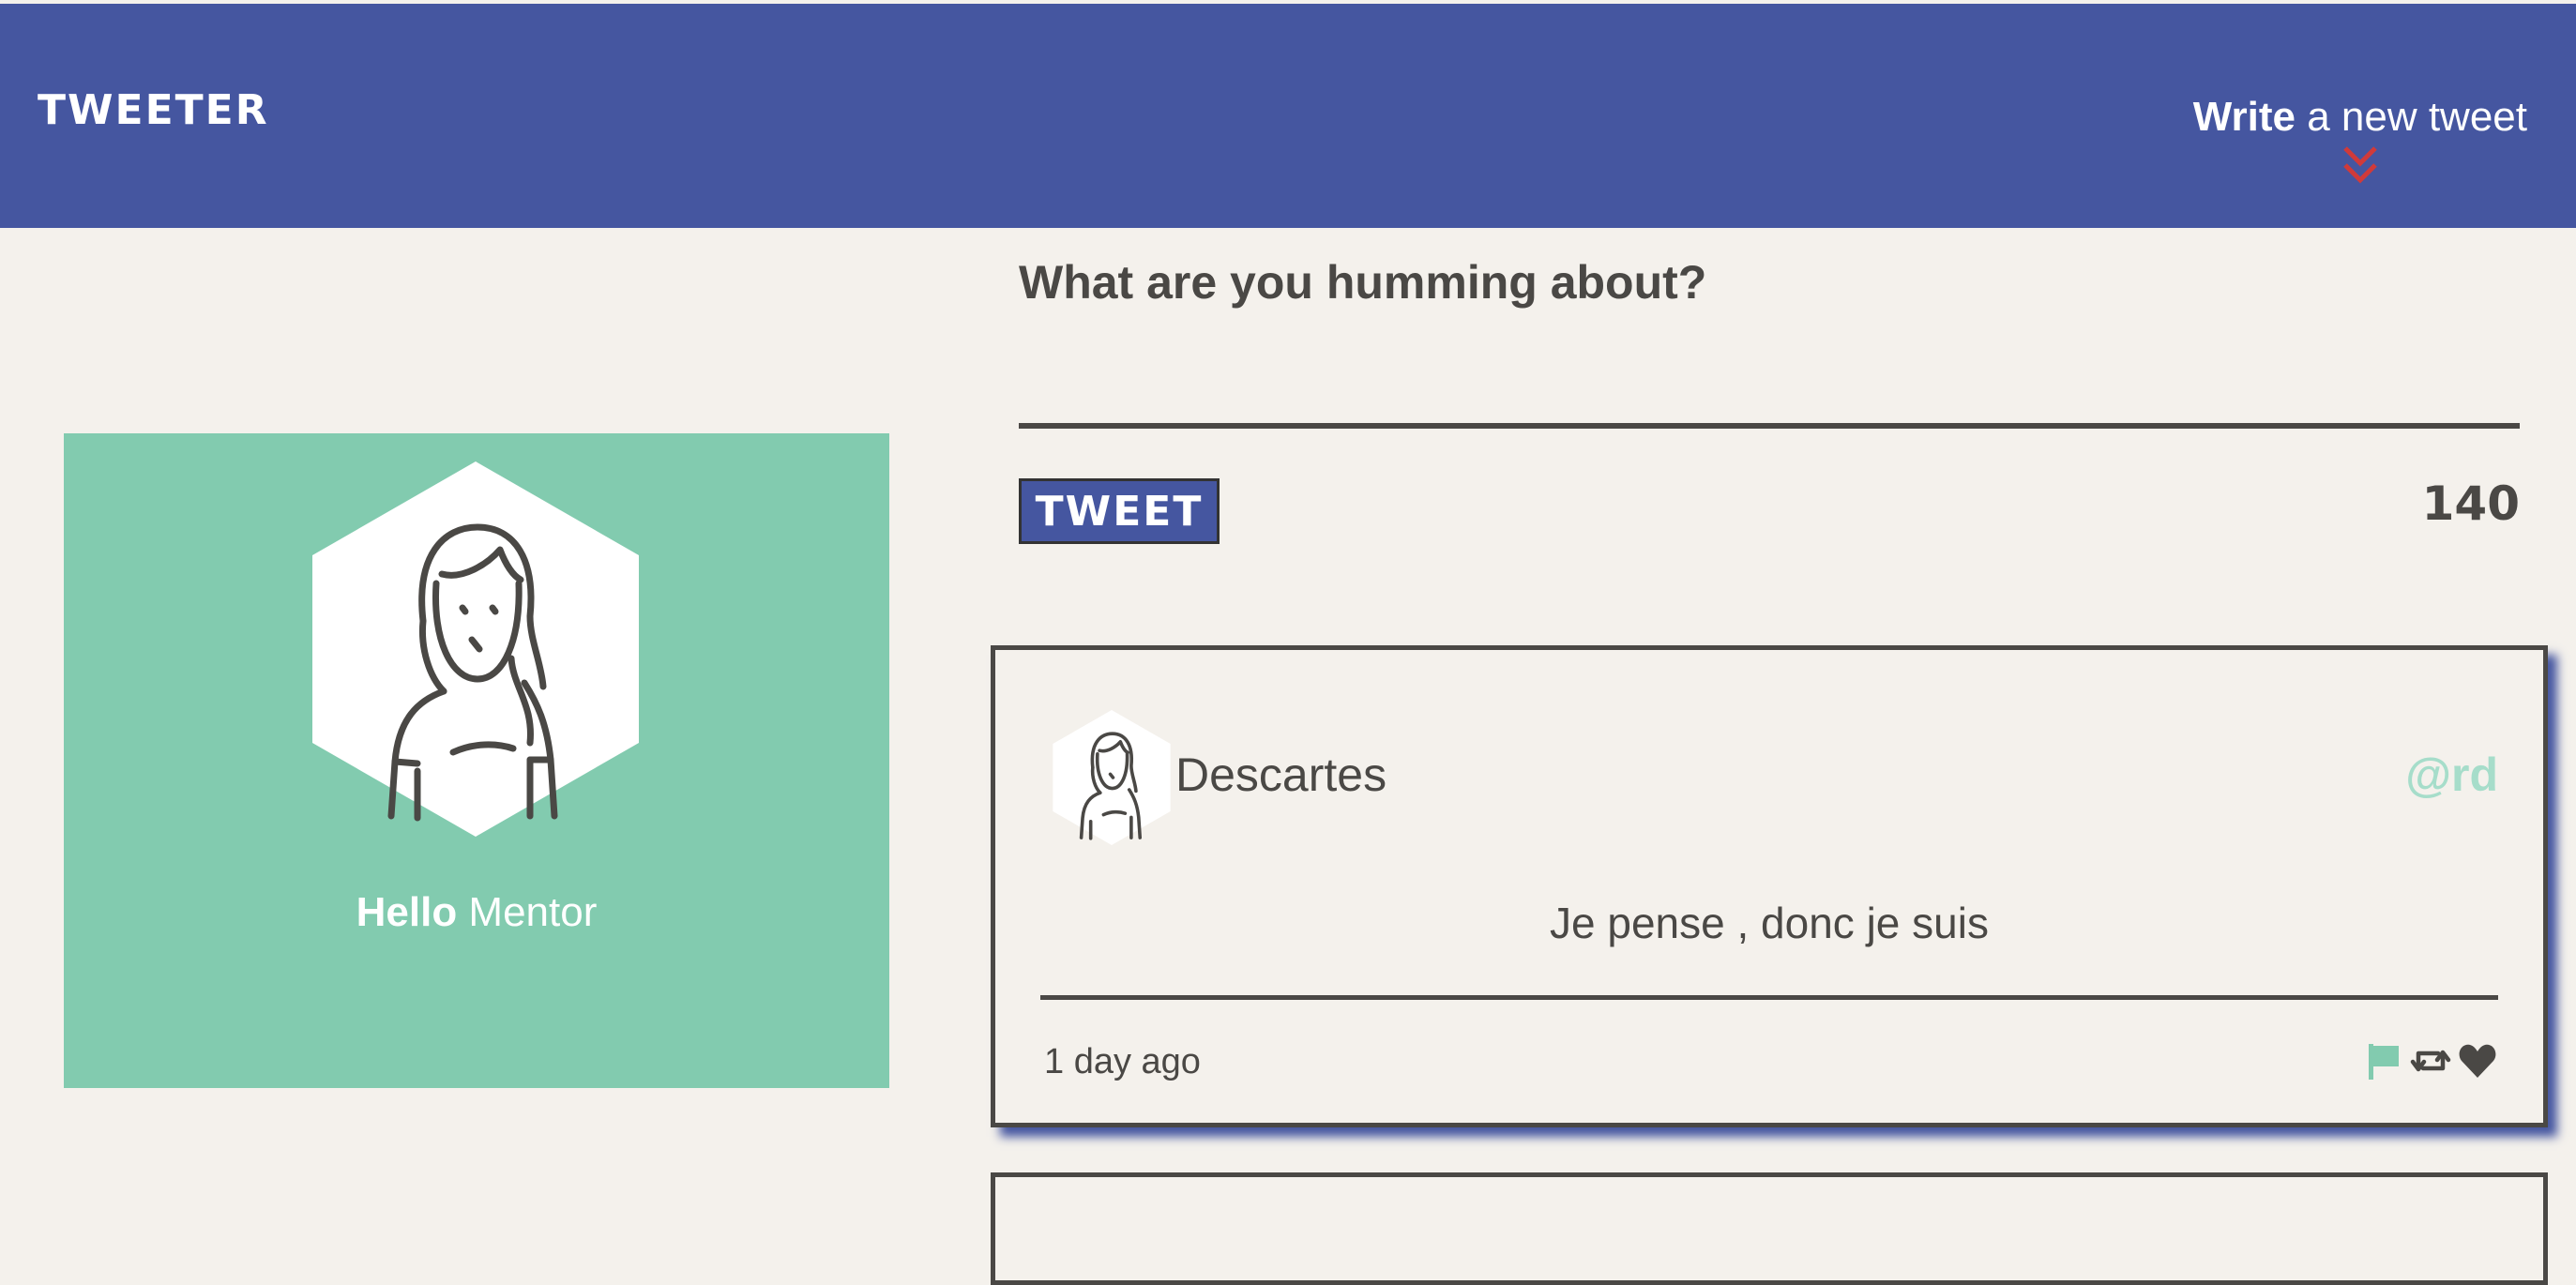  What do you see at coordinates (2383, 1060) in the screenshot?
I see `flag-icon` at bounding box center [2383, 1060].